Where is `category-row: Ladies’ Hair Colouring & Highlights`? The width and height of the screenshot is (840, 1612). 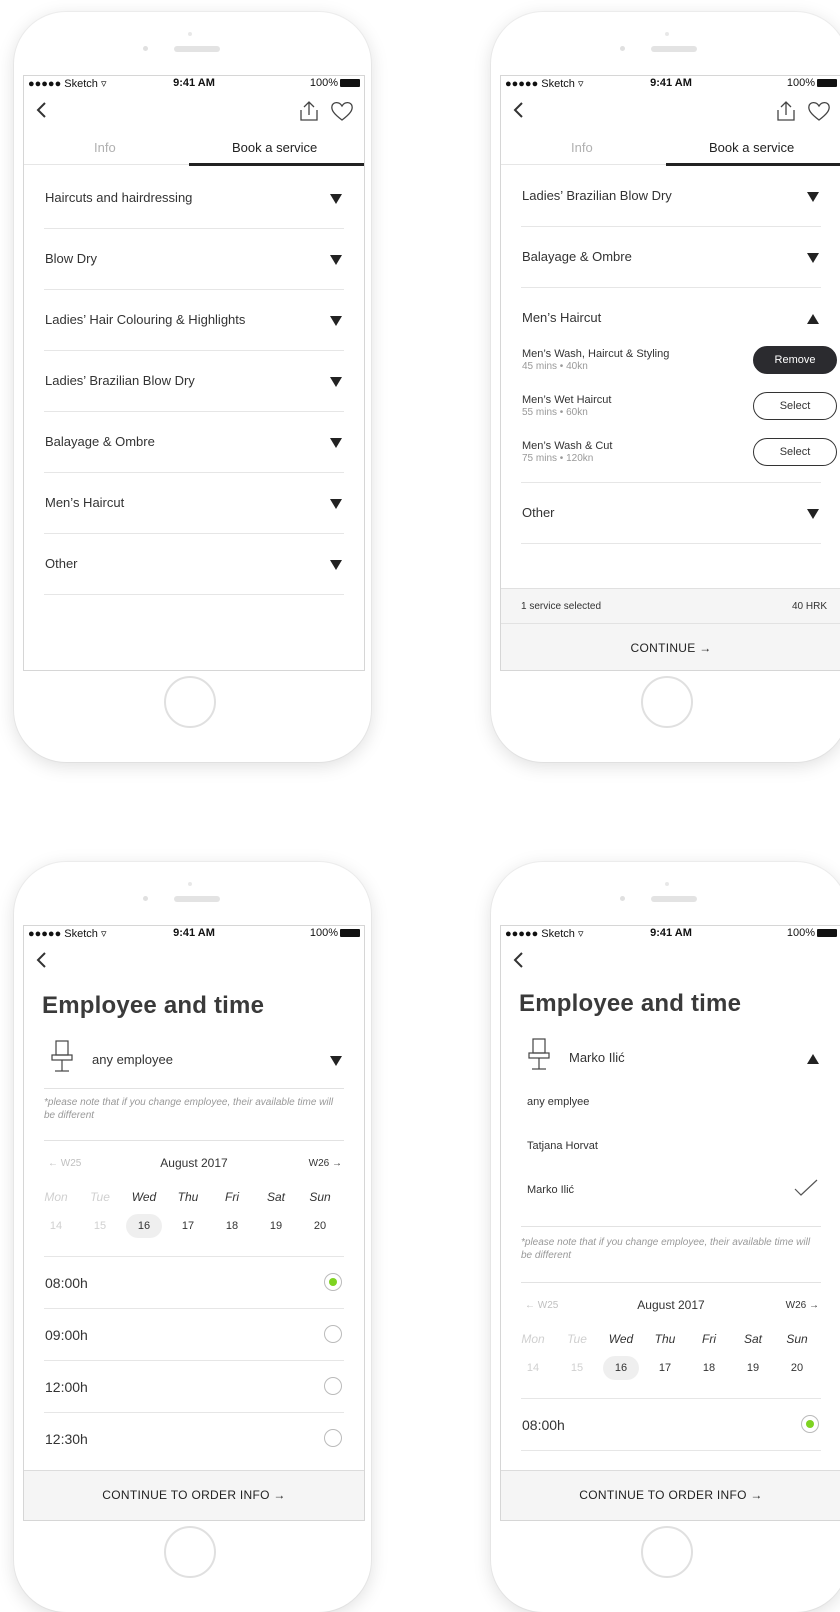
category-row: Ladies’ Hair Colouring & Highlights is located at coordinates (194, 320).